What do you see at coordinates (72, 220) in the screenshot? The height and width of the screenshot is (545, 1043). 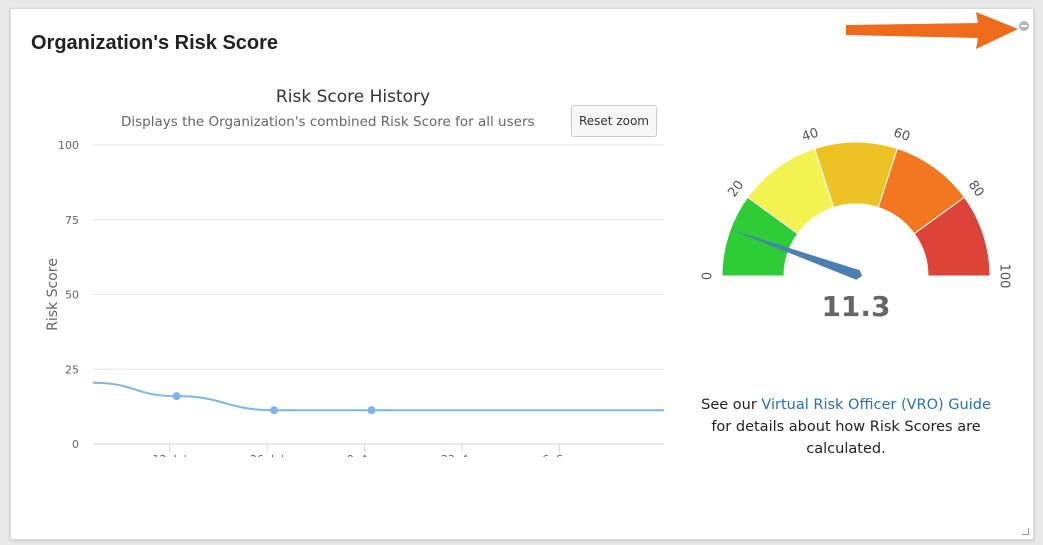 I see `y-tick-label: 75` at bounding box center [72, 220].